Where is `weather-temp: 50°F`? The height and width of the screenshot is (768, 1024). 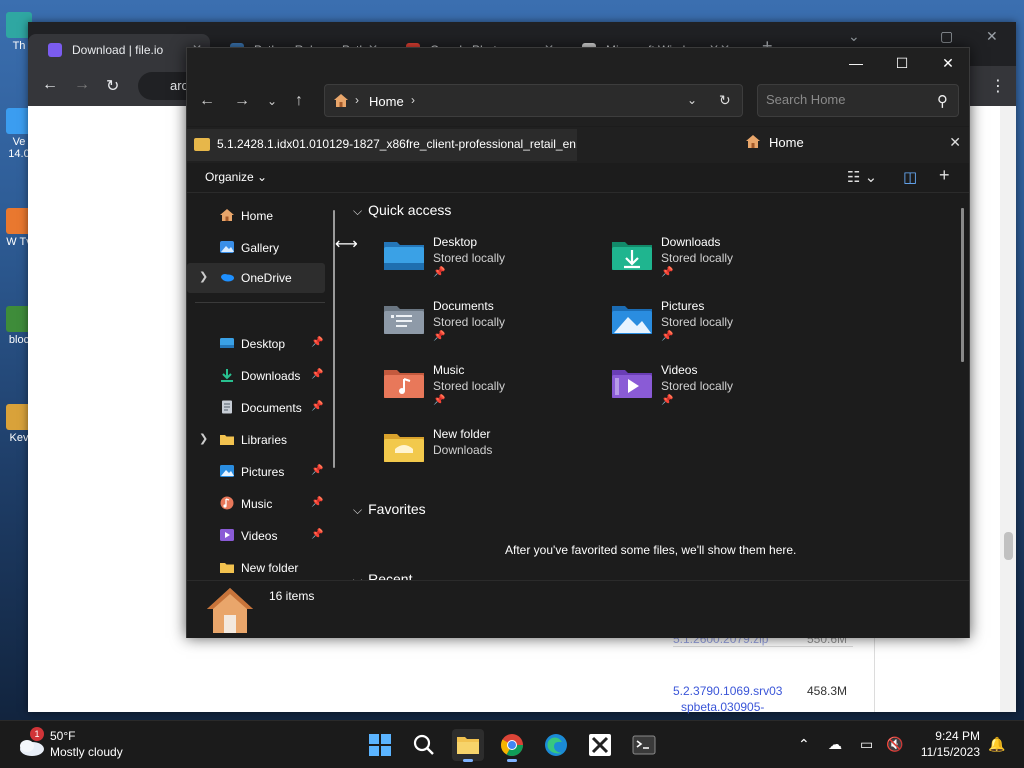
weather-temp: 50°F is located at coordinates (63, 736).